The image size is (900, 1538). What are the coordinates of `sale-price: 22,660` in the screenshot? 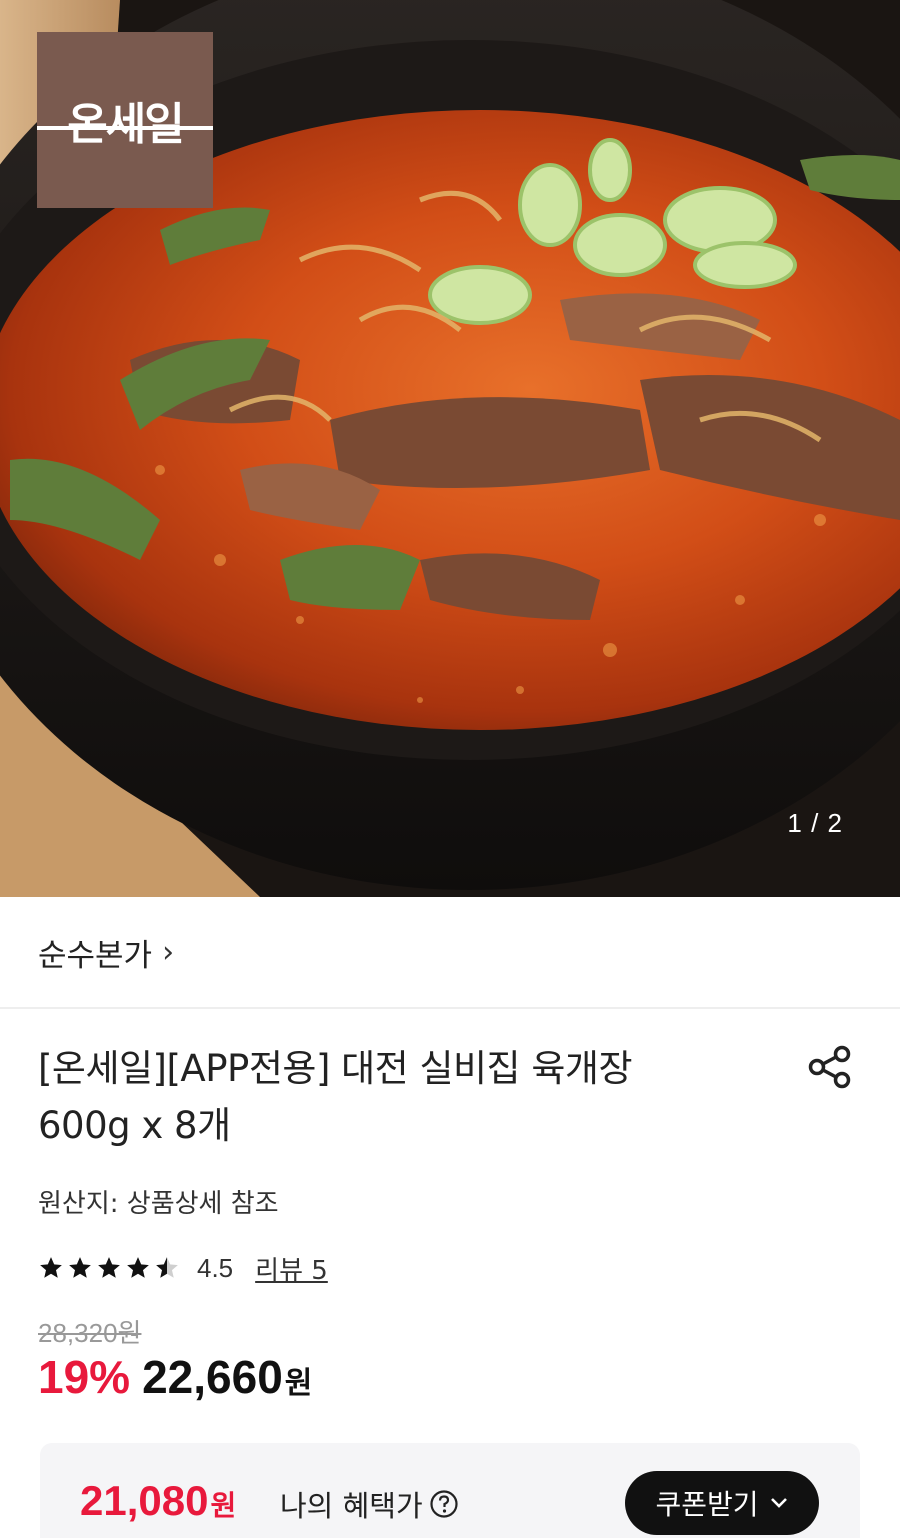 It's located at (212, 1377).